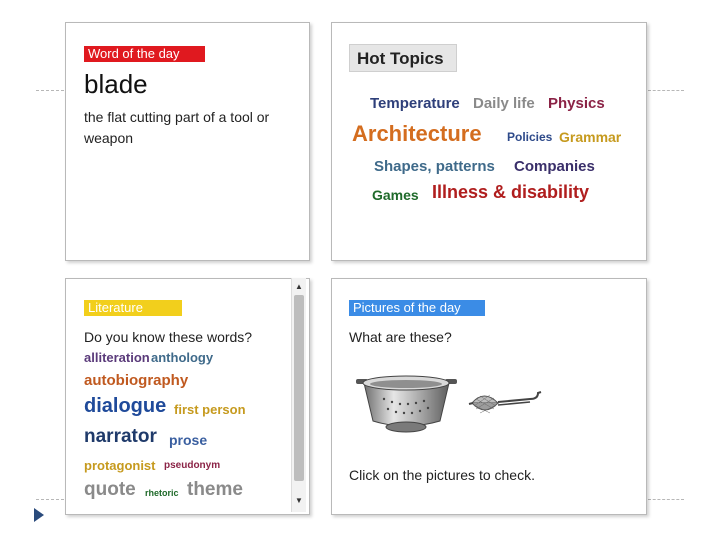  Describe the element at coordinates (415, 103) in the screenshot. I see `topic-temperature: Temperature` at that location.